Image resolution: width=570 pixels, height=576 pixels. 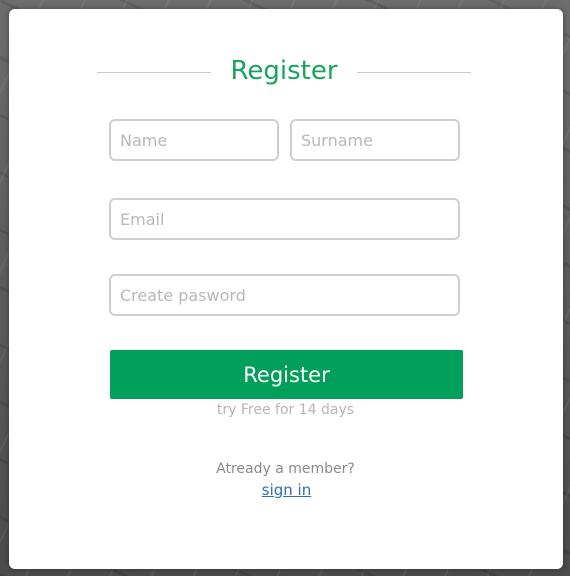 I want to click on title-divider-right, so click(x=414, y=72).